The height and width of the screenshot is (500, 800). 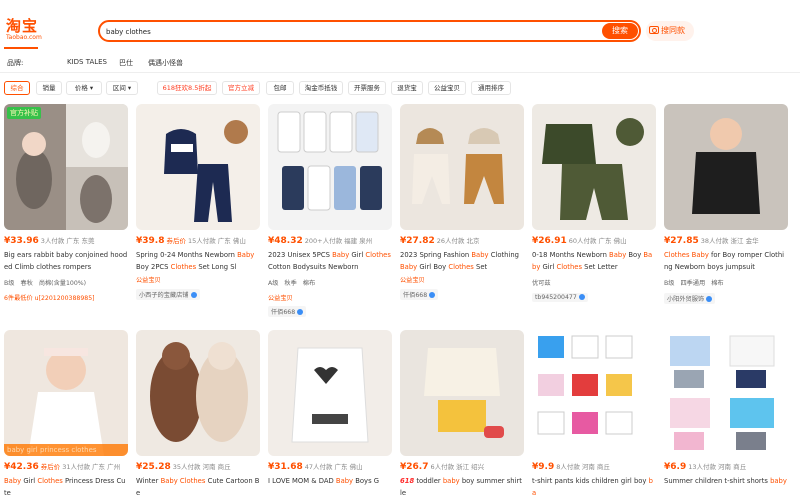 What do you see at coordinates (543, 467) in the screenshot?
I see `product-price: ¥9.9` at bounding box center [543, 467].